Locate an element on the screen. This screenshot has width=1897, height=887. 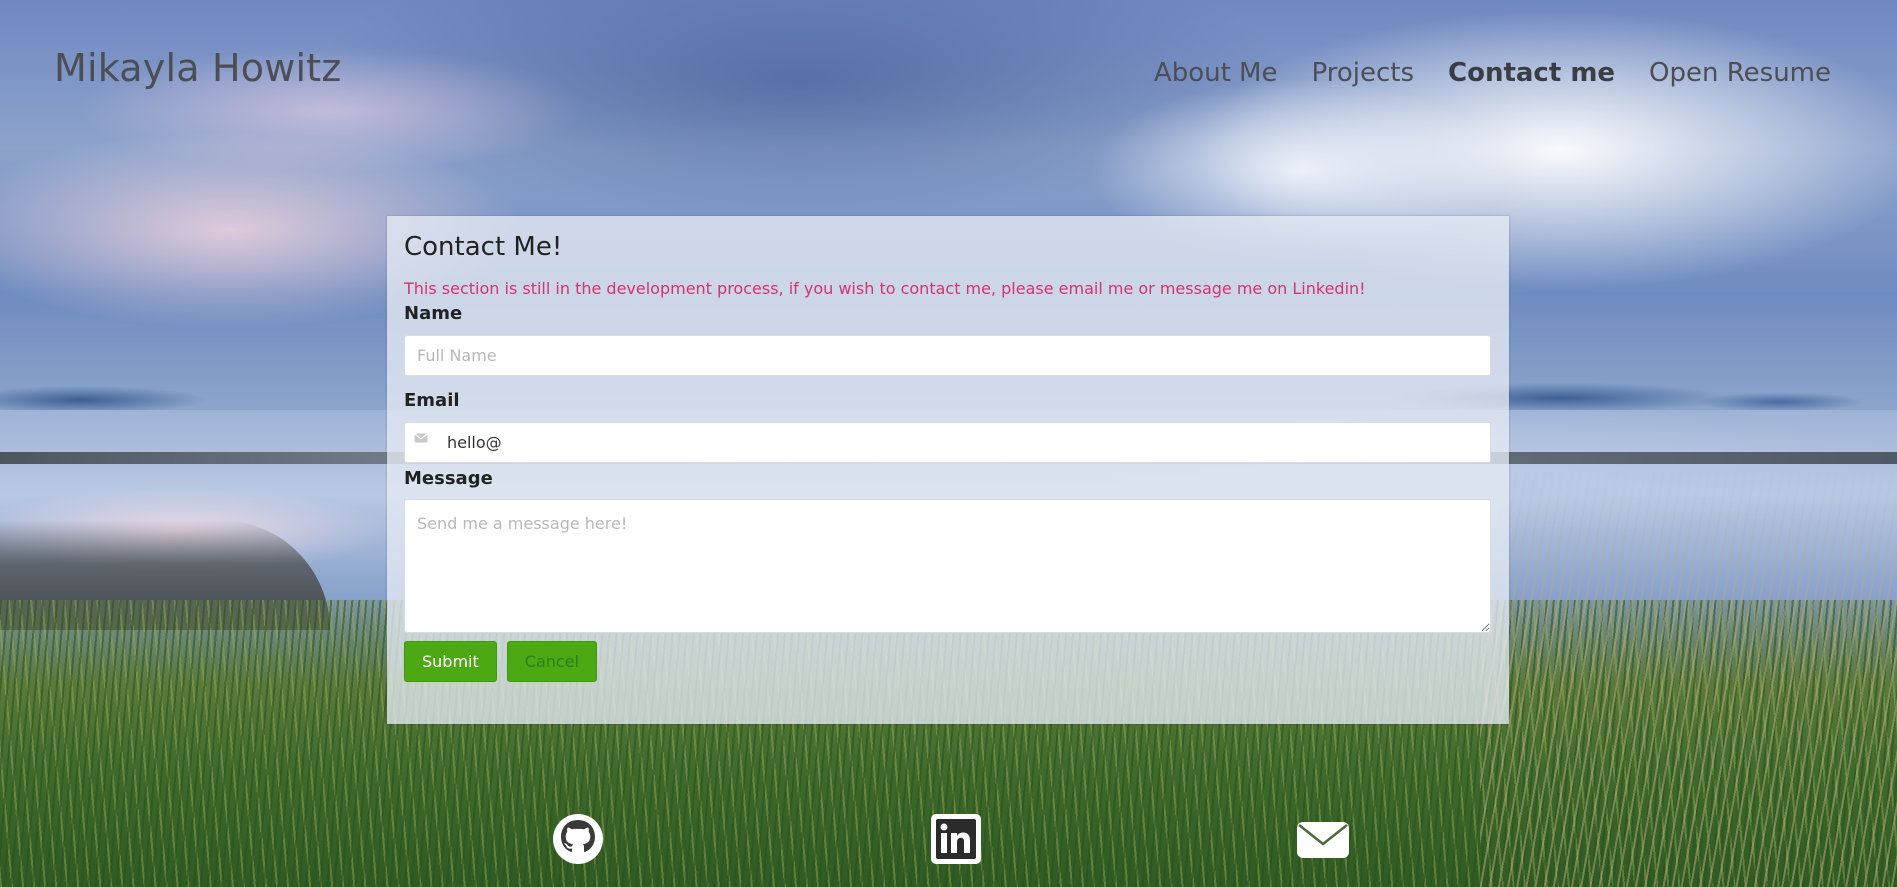
email-input is located at coordinates (947, 442).